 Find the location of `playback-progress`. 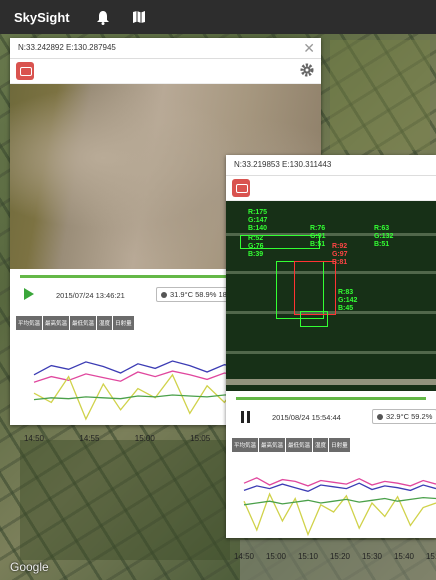

playback-progress is located at coordinates (331, 398).